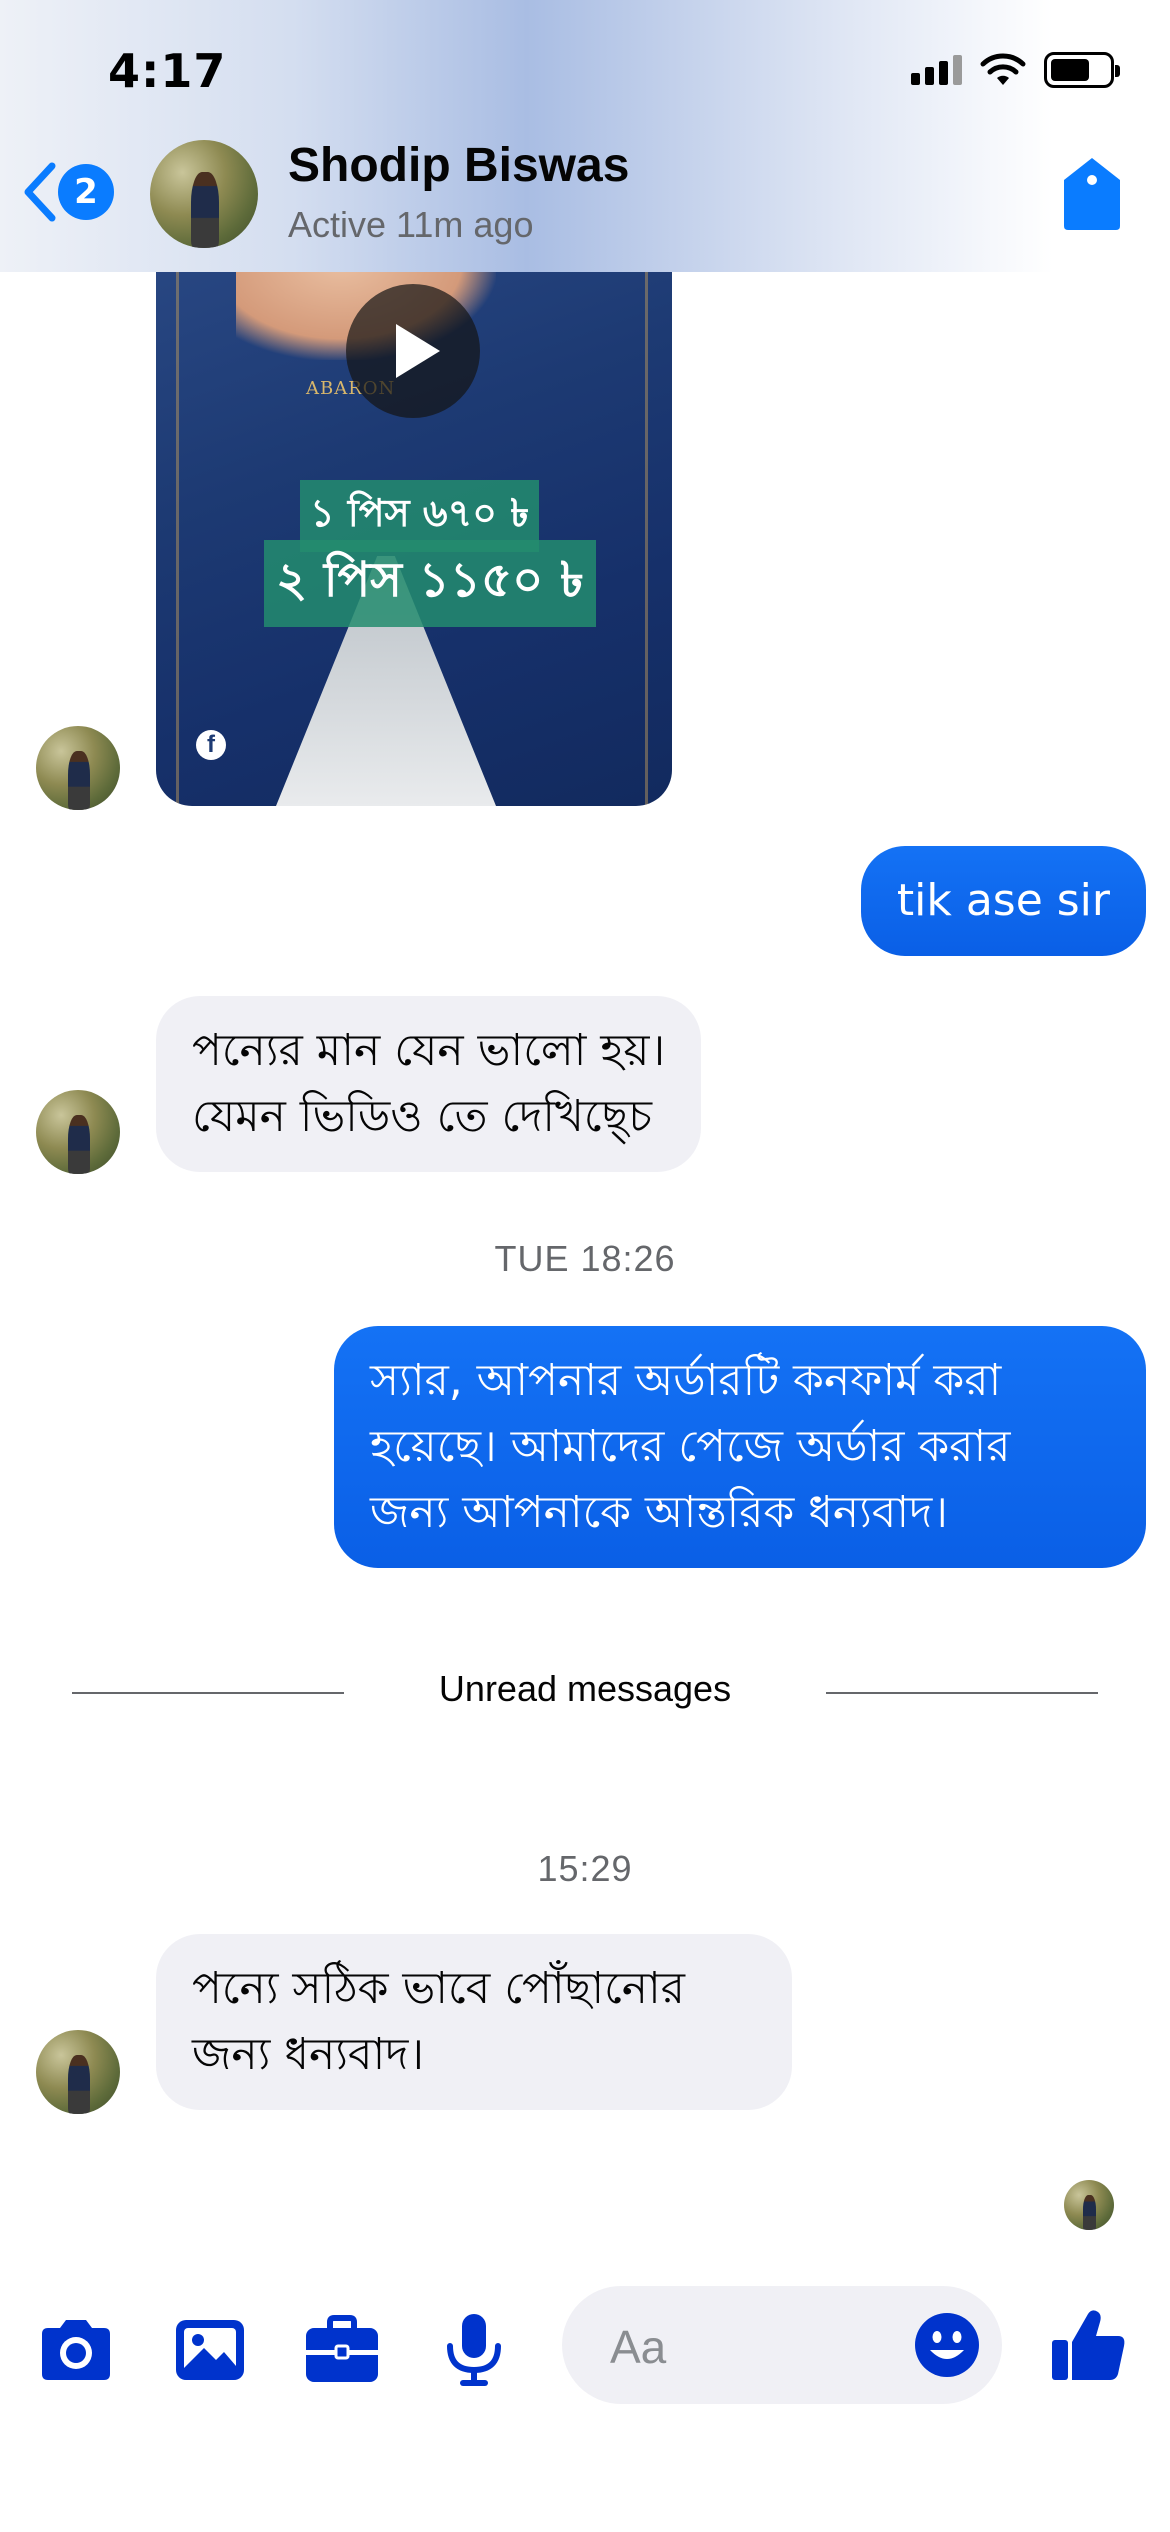  I want to click on microphone-button, so click(474, 2350).